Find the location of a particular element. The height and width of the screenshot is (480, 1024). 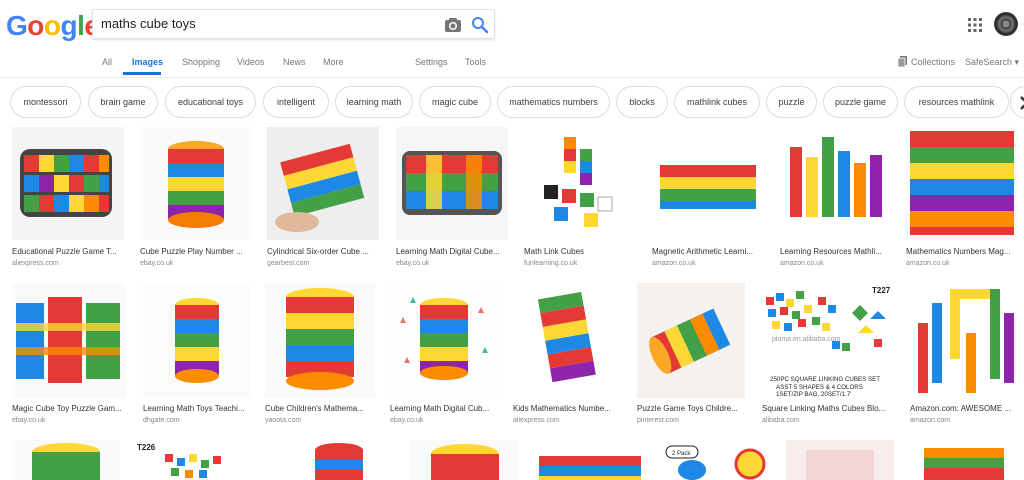

tab-all: All is located at coordinates (107, 62).